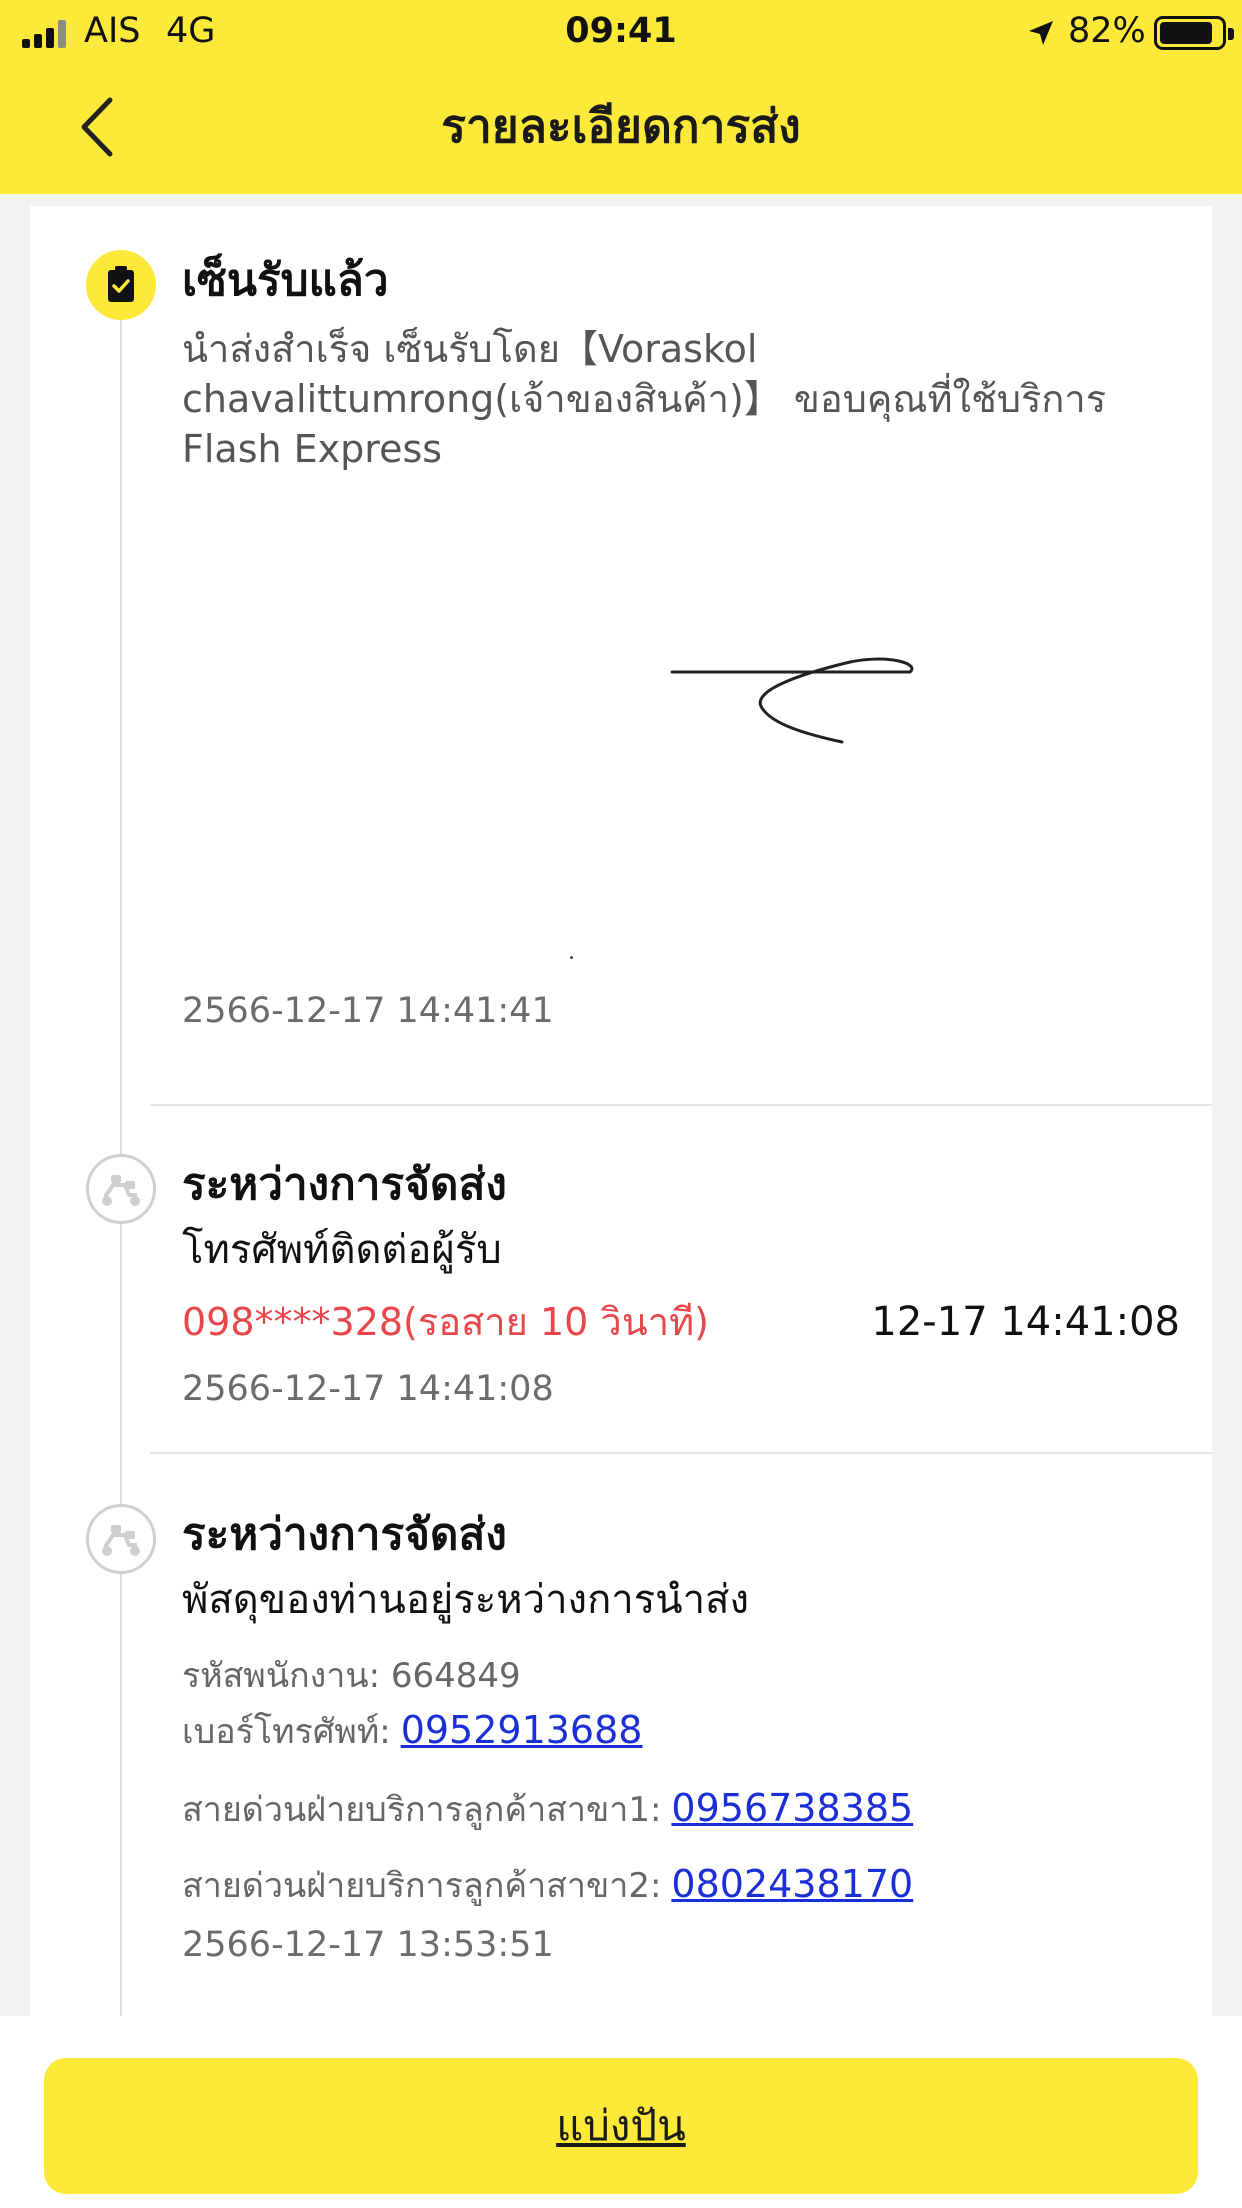 The width and height of the screenshot is (1242, 2208). I want to click on signature-dot, so click(571, 957).